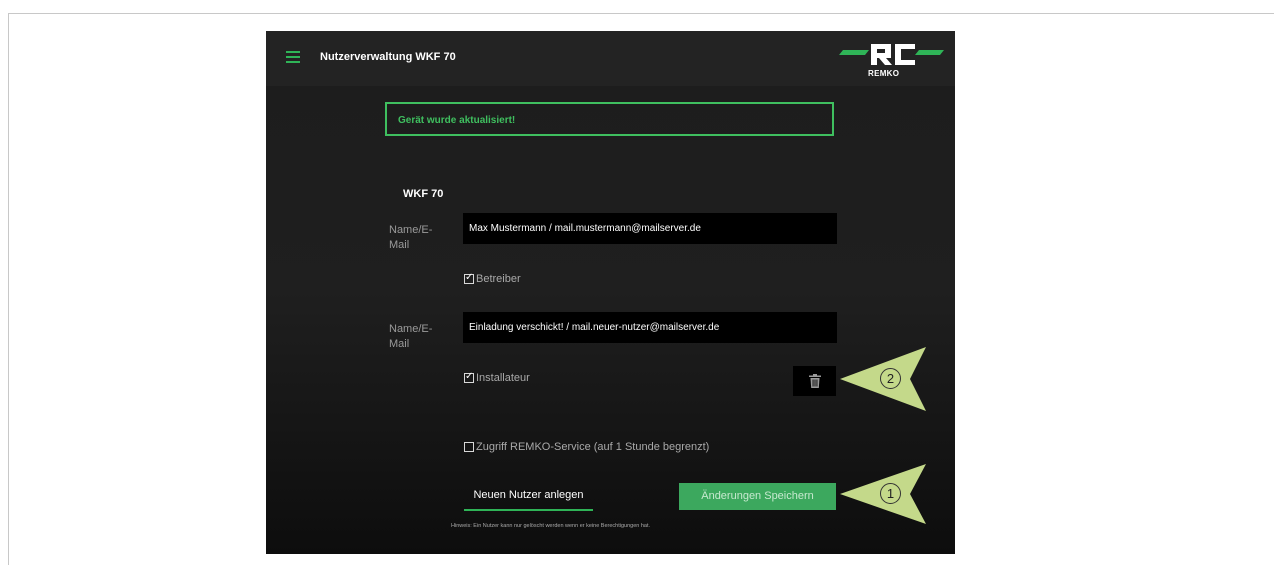  Describe the element at coordinates (8, 289) in the screenshot. I see `frame-left-line` at that location.